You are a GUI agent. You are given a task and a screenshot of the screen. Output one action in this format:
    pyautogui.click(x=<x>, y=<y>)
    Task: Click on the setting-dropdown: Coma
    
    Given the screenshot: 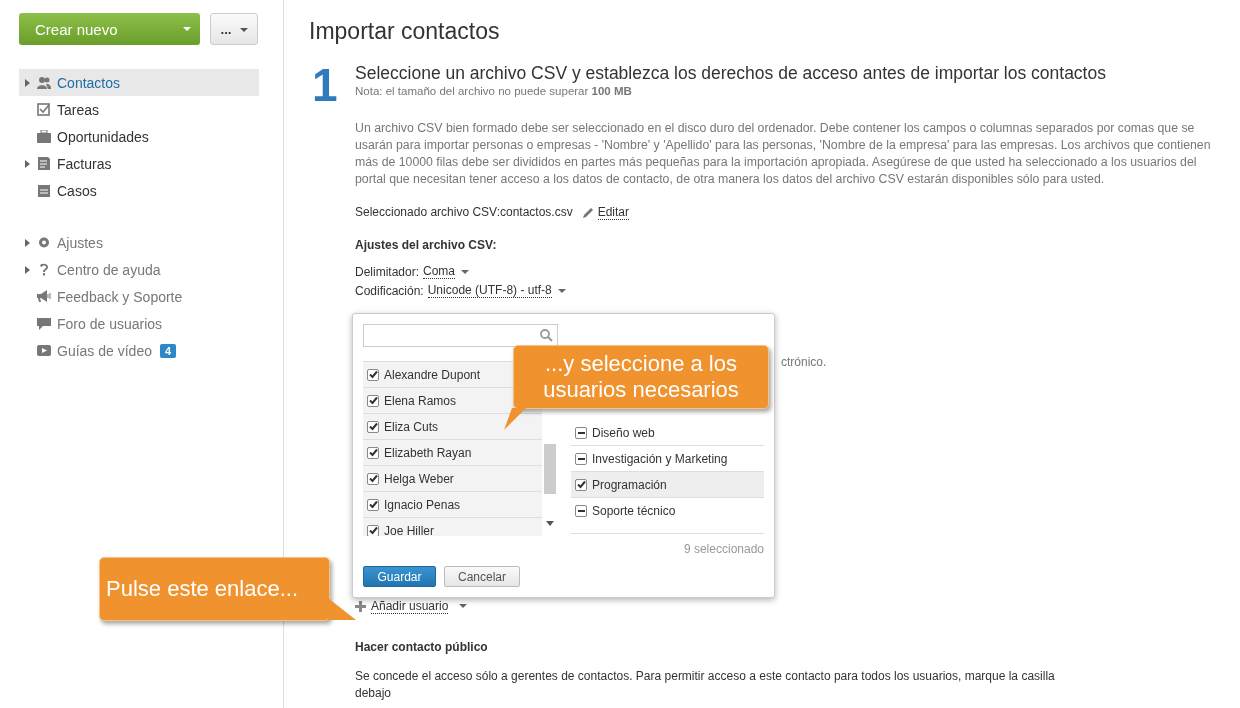 What is the action you would take?
    pyautogui.click(x=446, y=271)
    